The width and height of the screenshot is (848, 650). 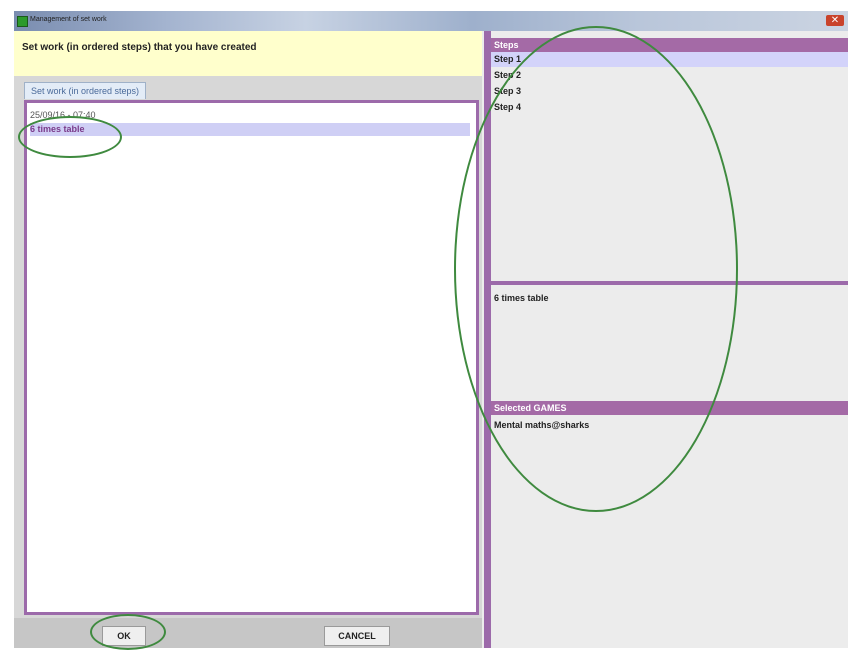 I want to click on list-item-selected: 6 times table, so click(x=250, y=129).